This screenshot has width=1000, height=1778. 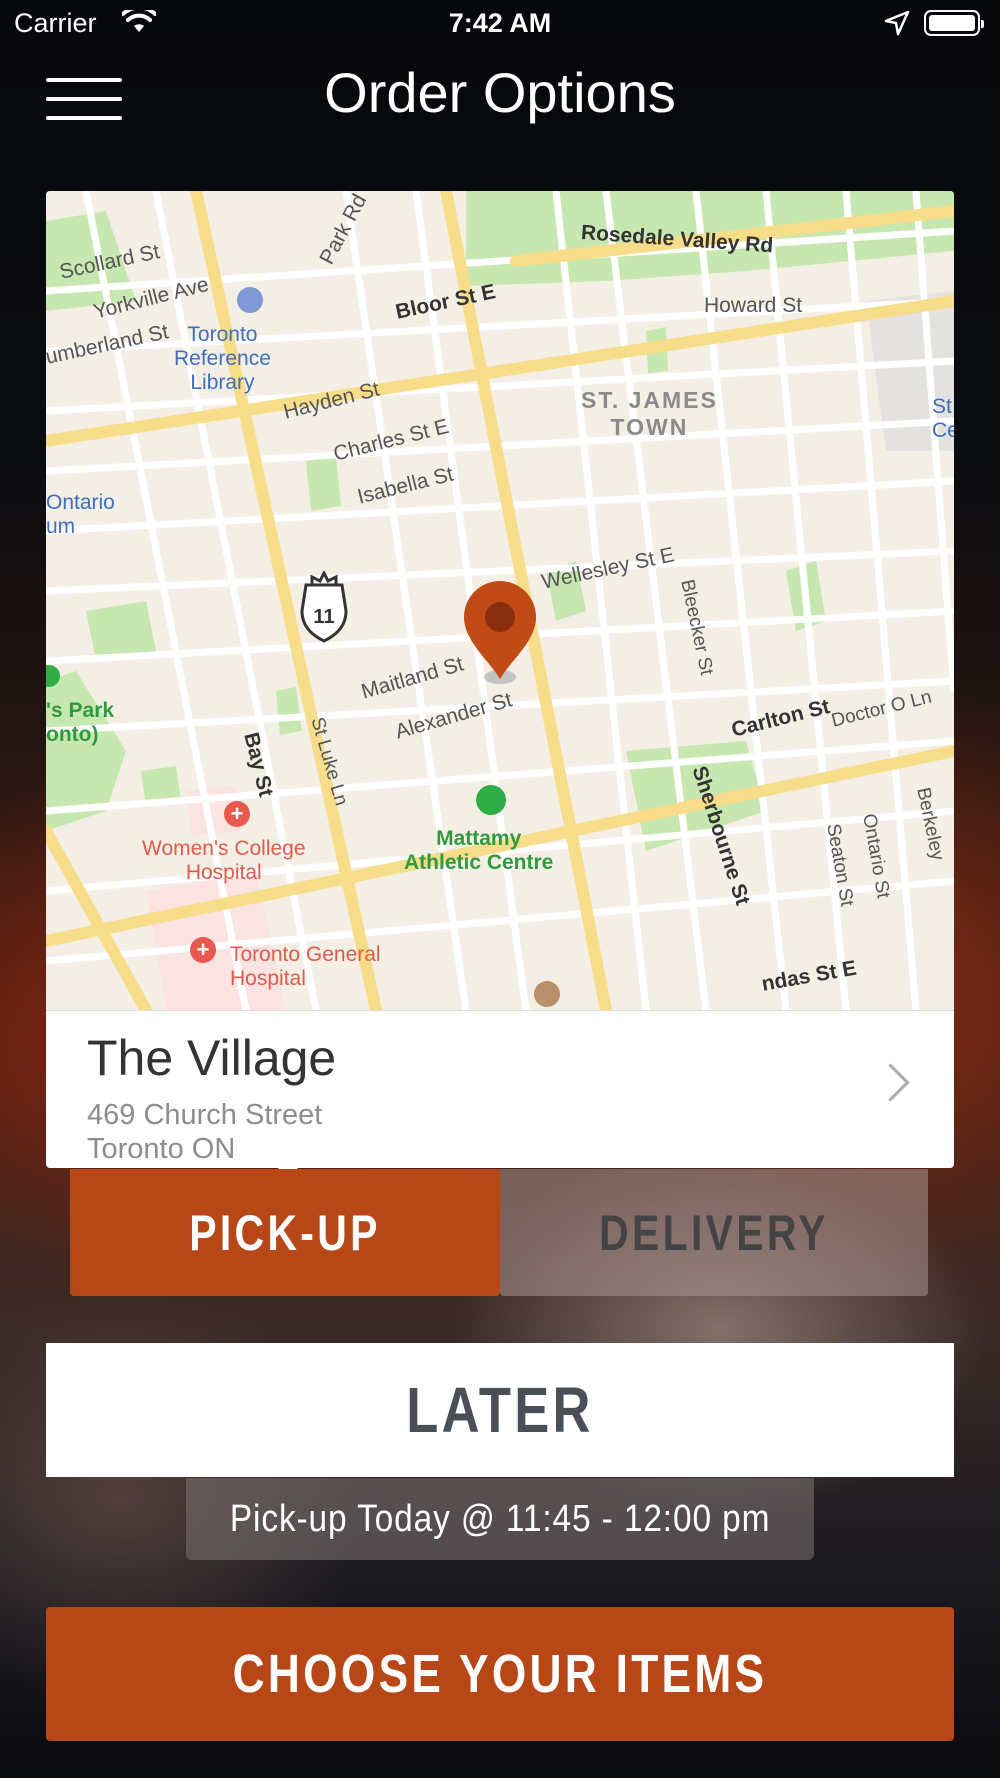 I want to click on map-label: Women's College Hospital, so click(x=224, y=860).